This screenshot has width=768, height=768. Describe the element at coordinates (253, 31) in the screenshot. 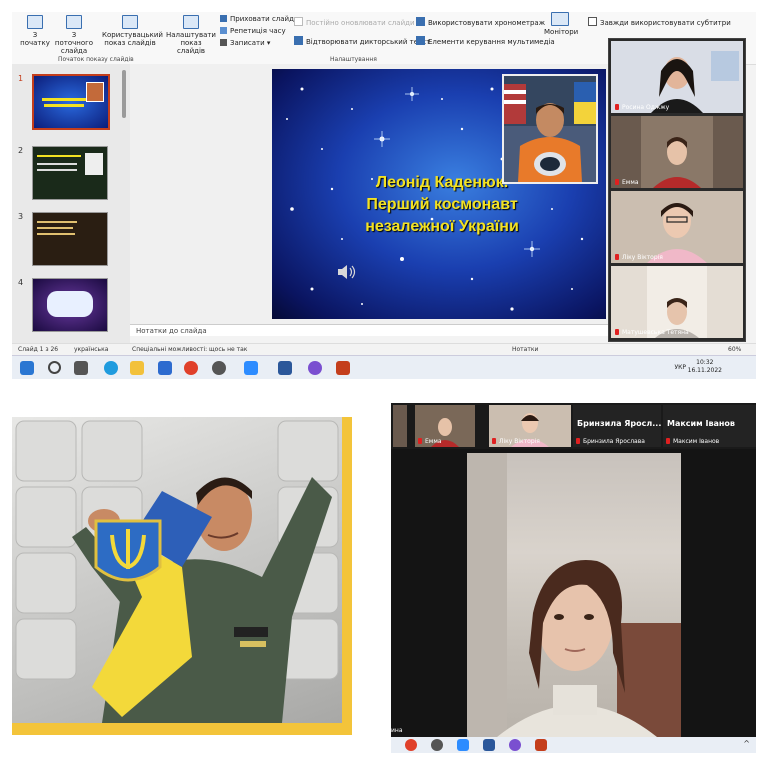

I see `rehearse-timings-button: Репетиція часу` at that location.